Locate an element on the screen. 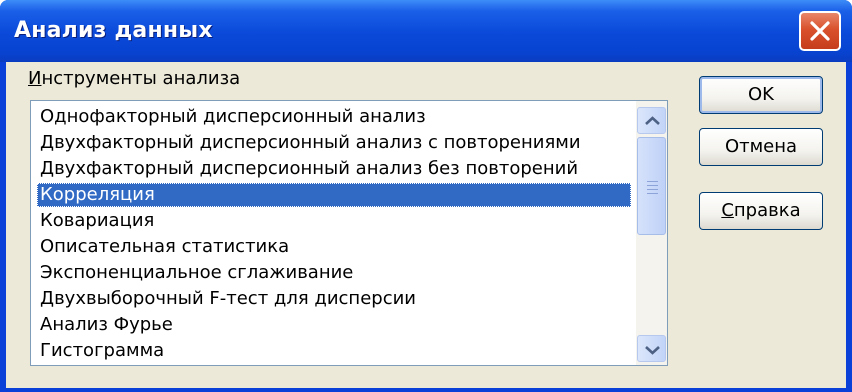 The image size is (852, 392). dialog-title: Анализ данных is located at coordinates (113, 30).